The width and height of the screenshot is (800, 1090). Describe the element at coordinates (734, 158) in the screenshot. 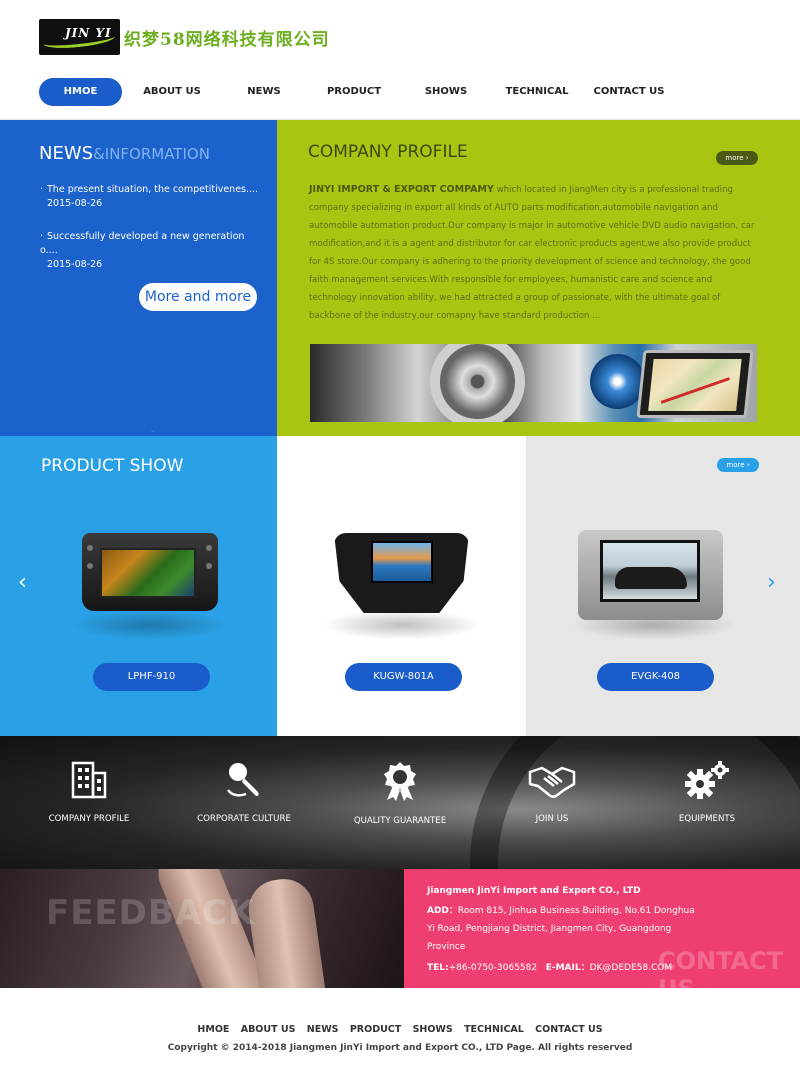

I see `company-more-label: more` at that location.